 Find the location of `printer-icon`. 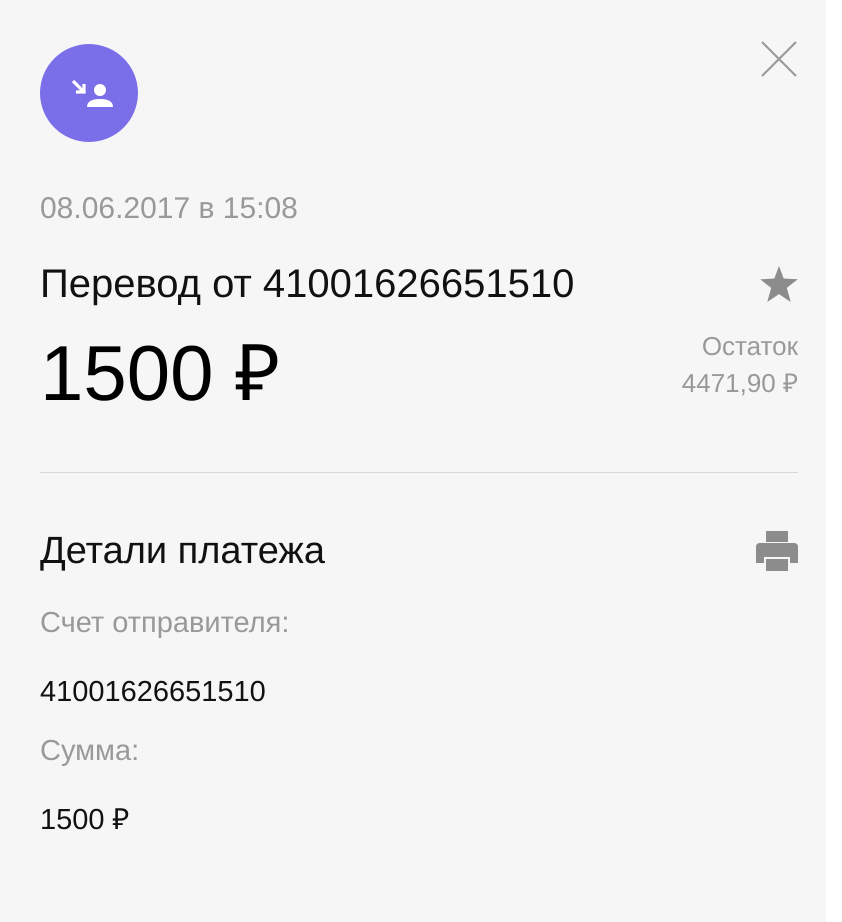

printer-icon is located at coordinates (777, 551).